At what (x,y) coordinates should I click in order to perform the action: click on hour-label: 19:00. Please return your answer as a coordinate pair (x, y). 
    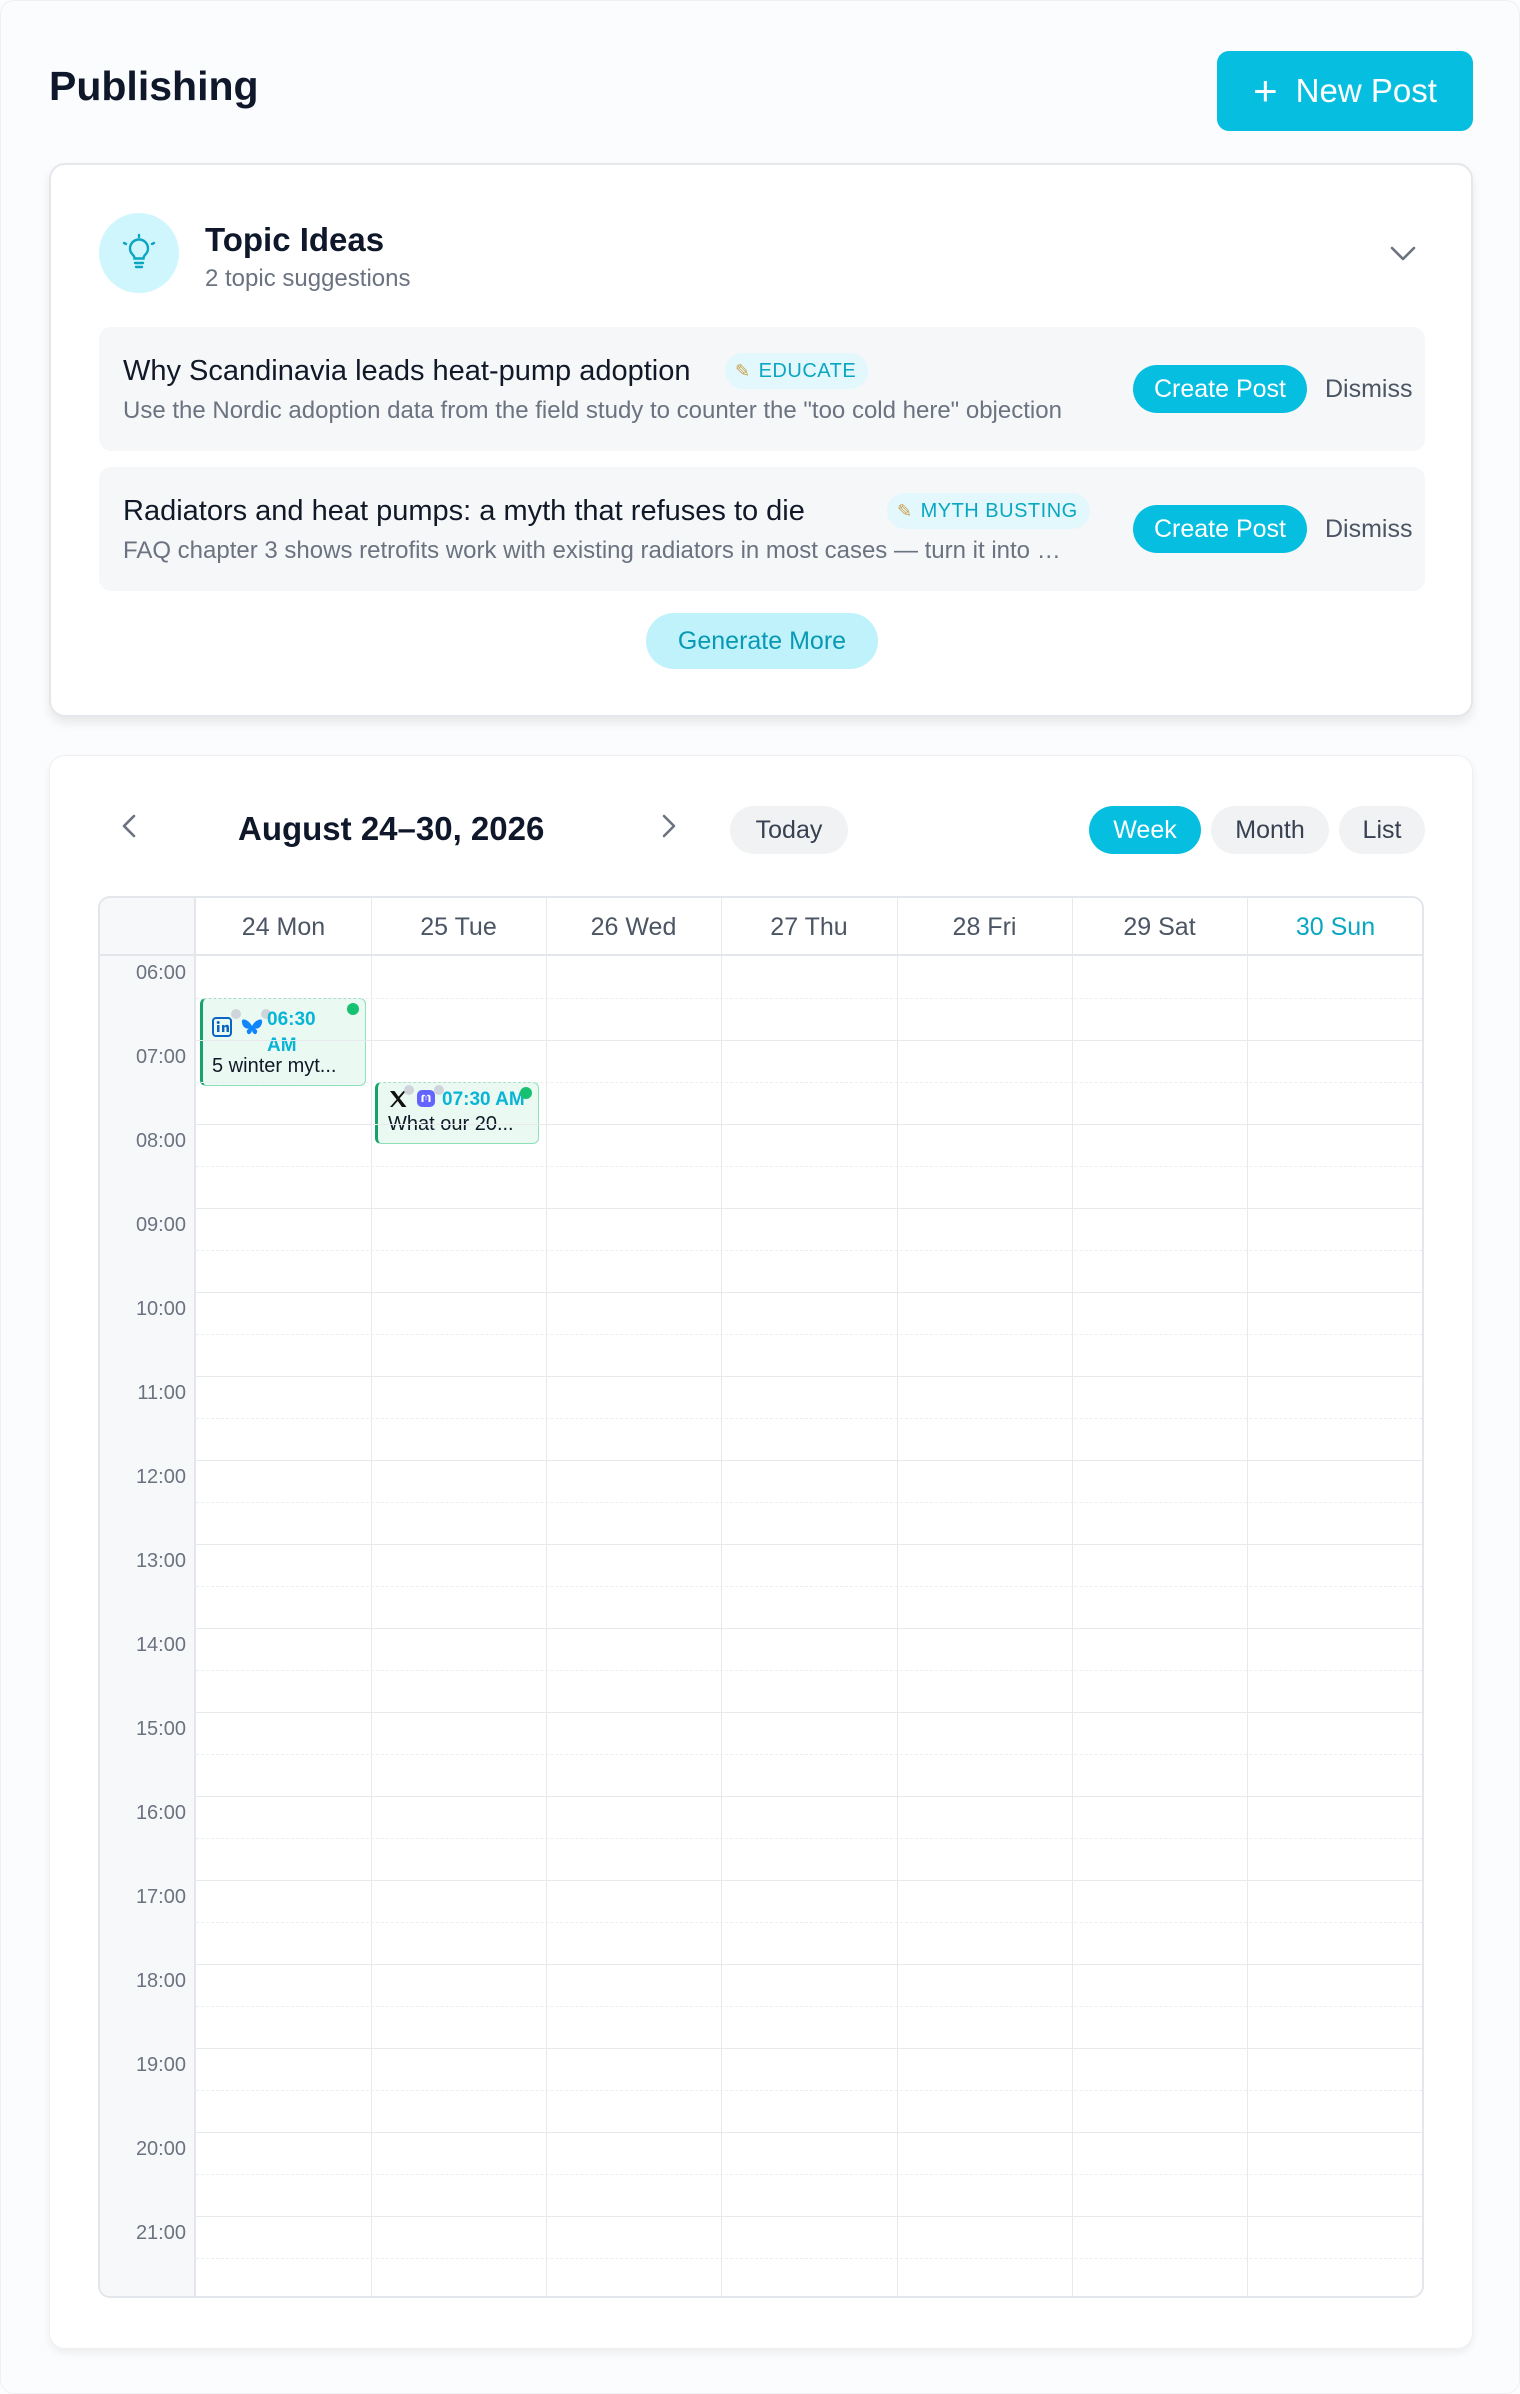
    Looking at the image, I should click on (160, 2065).